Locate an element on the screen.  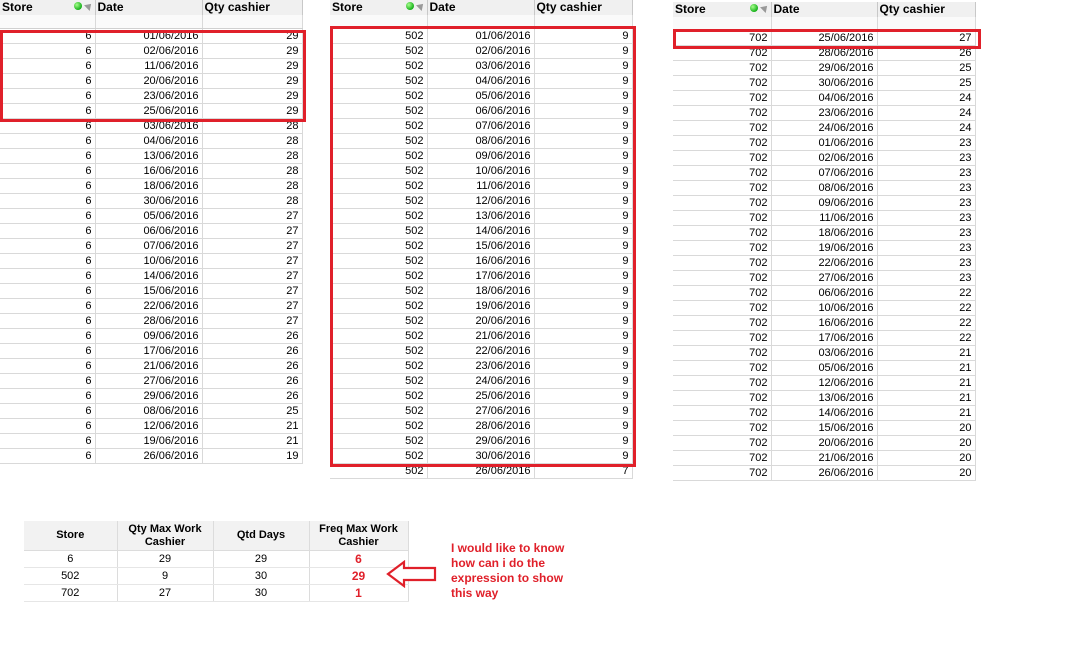
table-row: 502 11/06/2016 9 is located at coordinates (481, 186).